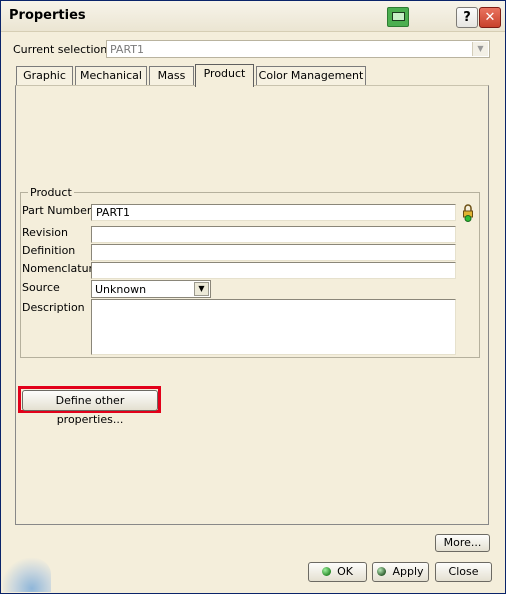 Image resolution: width=506 pixels, height=594 pixels. Describe the element at coordinates (398, 17) in the screenshot. I see `catia-icon` at that location.